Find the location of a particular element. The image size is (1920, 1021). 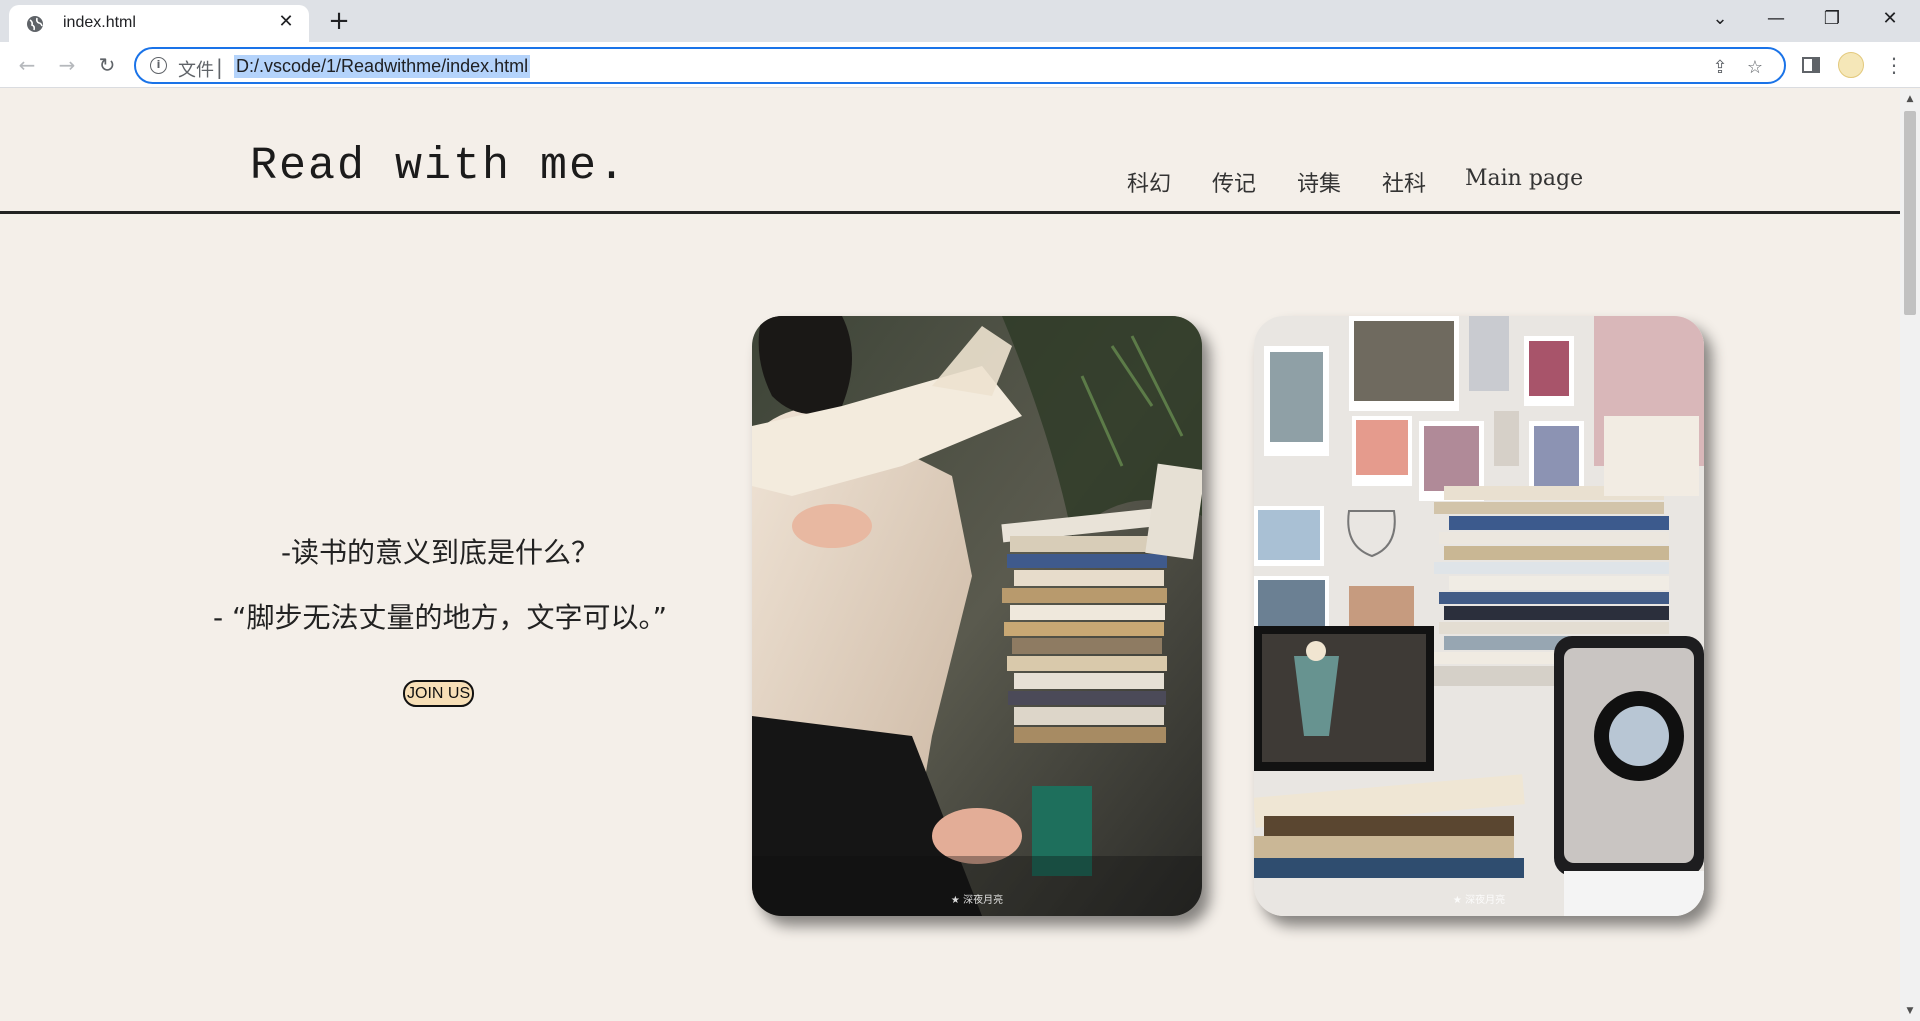

site-header: Read with me. 科幻 传记 诗集 社科 Main page is located at coordinates (950, 151).